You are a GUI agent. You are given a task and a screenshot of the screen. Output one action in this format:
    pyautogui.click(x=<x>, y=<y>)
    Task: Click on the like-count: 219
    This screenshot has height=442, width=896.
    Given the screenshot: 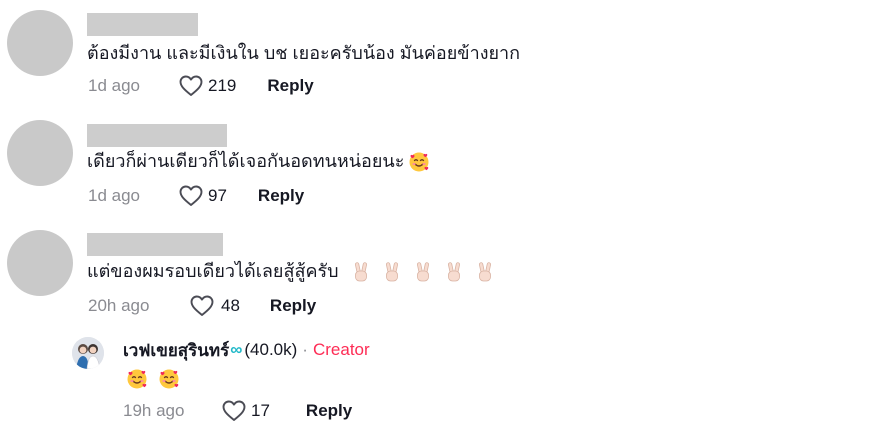 What is the action you would take?
    pyautogui.click(x=222, y=85)
    